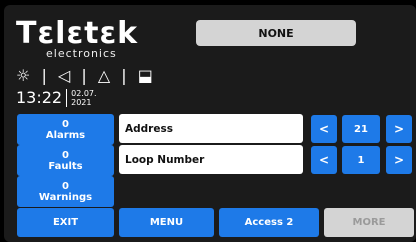 This screenshot has width=416, height=242. I want to click on menu-button: MENU, so click(166, 222).